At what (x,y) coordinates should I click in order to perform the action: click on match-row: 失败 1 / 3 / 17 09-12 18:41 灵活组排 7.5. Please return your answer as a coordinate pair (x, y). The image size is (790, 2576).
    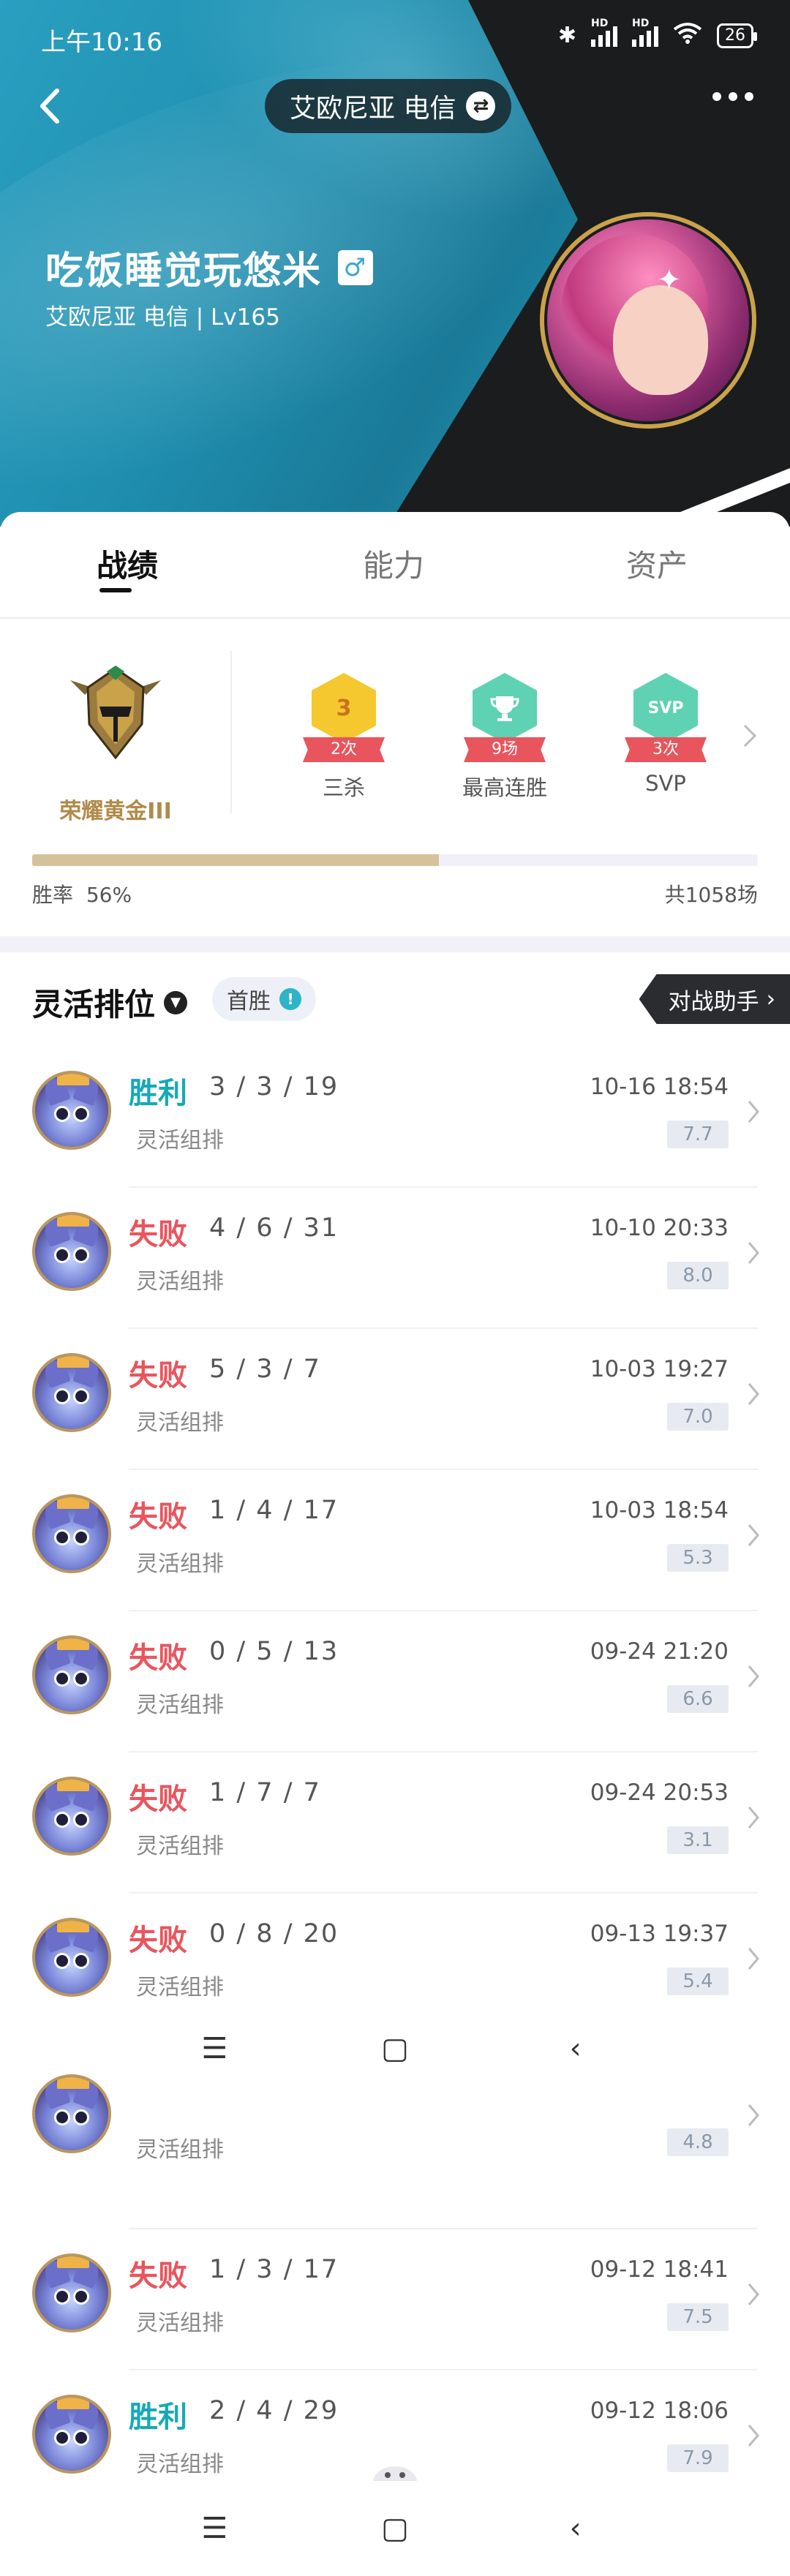
    Looking at the image, I should click on (395, 2300).